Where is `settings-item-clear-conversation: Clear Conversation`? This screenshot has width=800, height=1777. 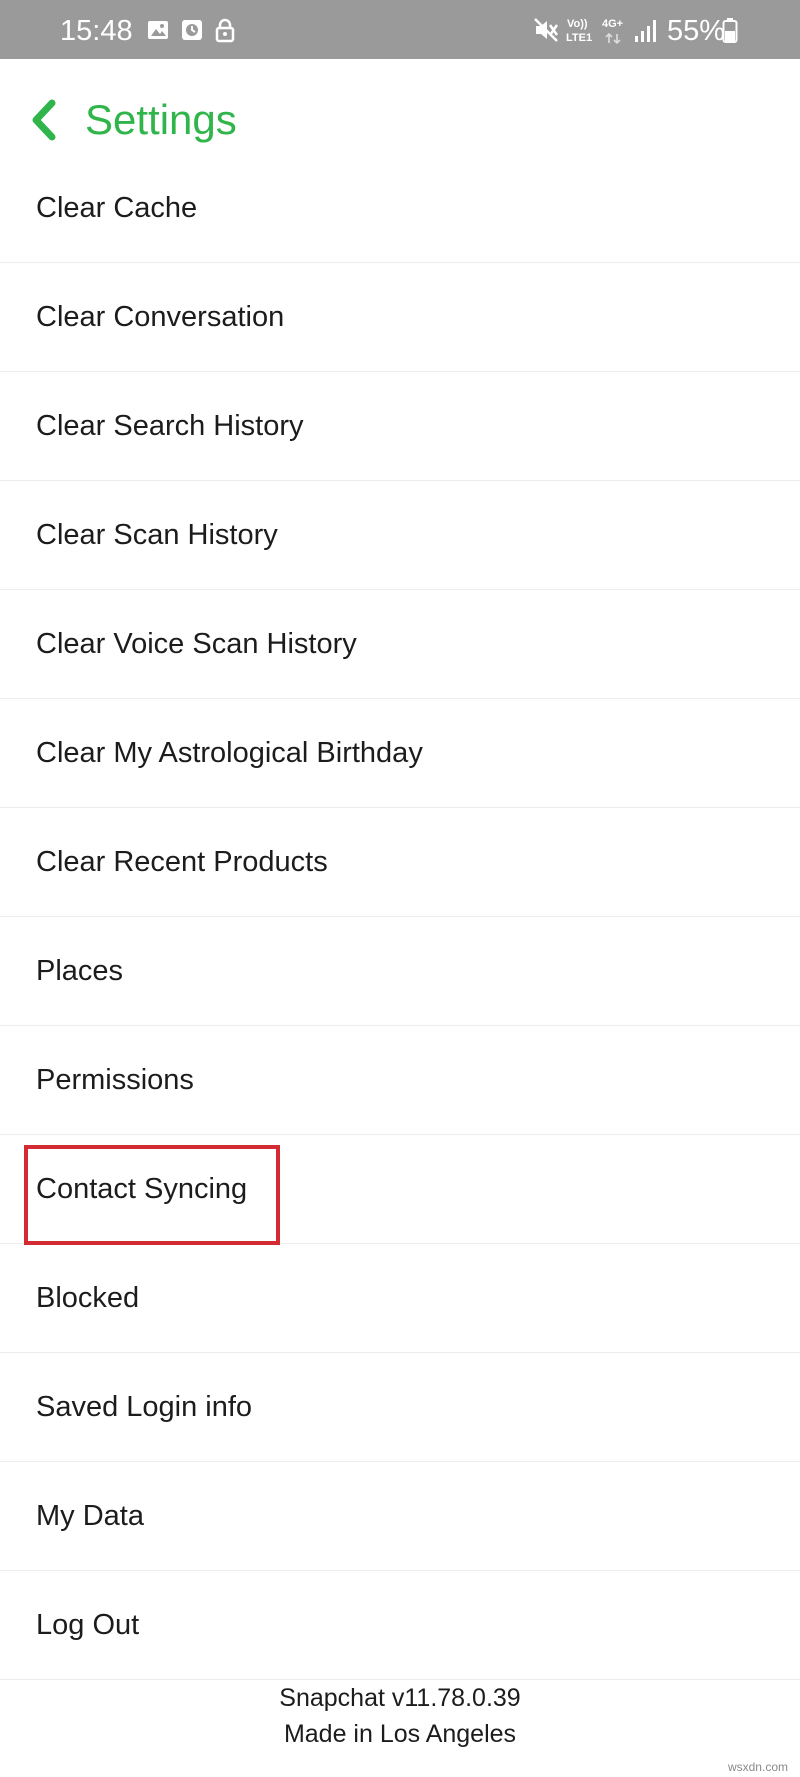
settings-item-clear-conversation: Clear Conversation is located at coordinates (400, 317).